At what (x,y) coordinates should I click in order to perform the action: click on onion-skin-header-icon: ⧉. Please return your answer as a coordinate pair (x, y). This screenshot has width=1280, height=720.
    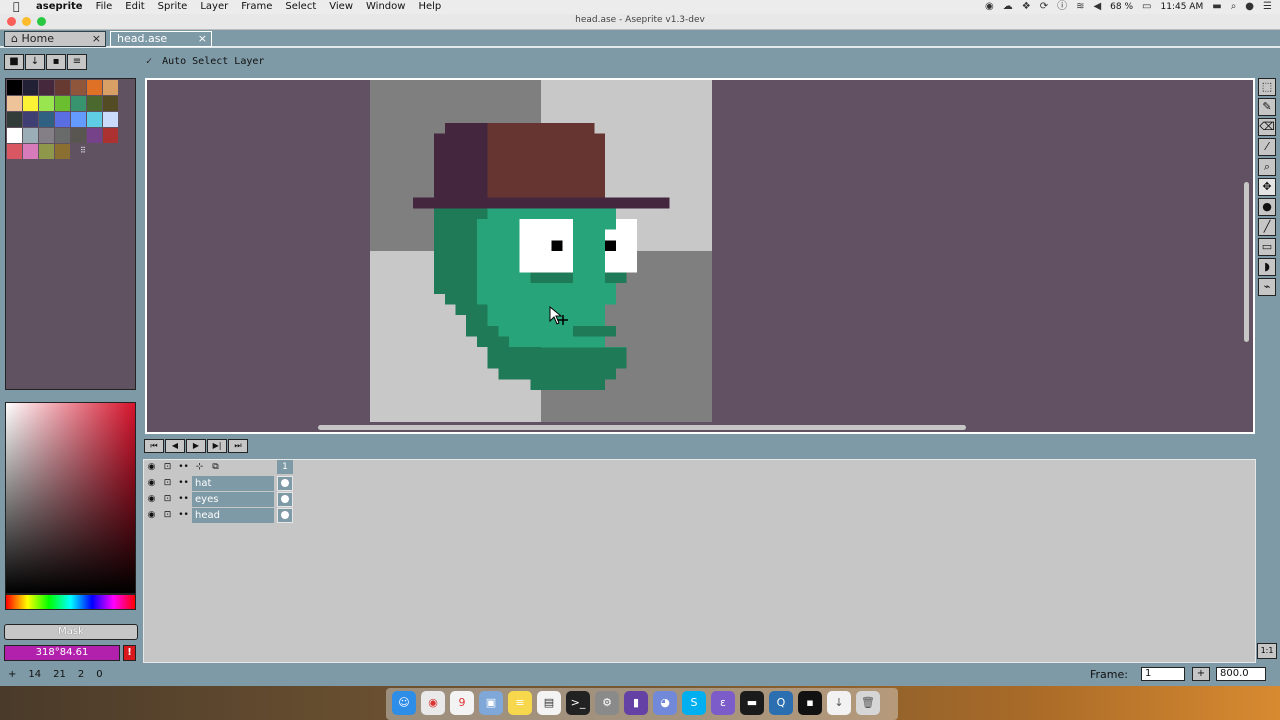
    Looking at the image, I should click on (215, 467).